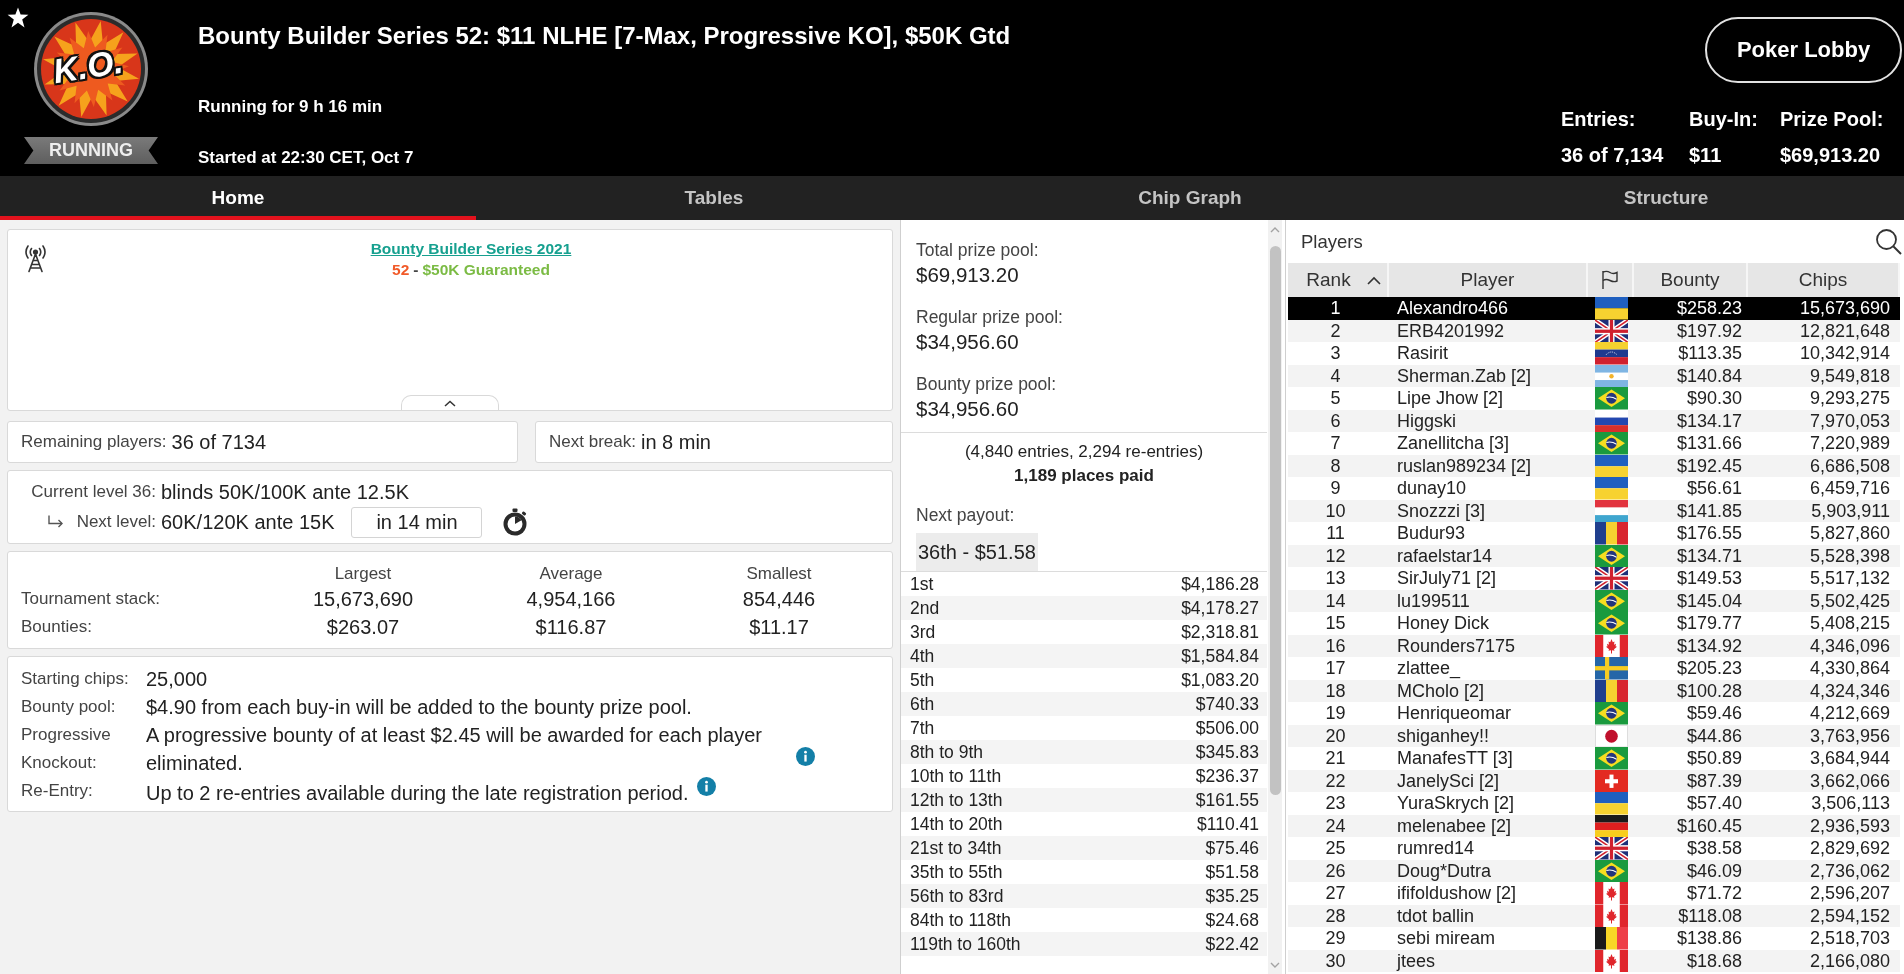 The height and width of the screenshot is (974, 1904). I want to click on detail-label: Starting chips:, so click(75, 679).